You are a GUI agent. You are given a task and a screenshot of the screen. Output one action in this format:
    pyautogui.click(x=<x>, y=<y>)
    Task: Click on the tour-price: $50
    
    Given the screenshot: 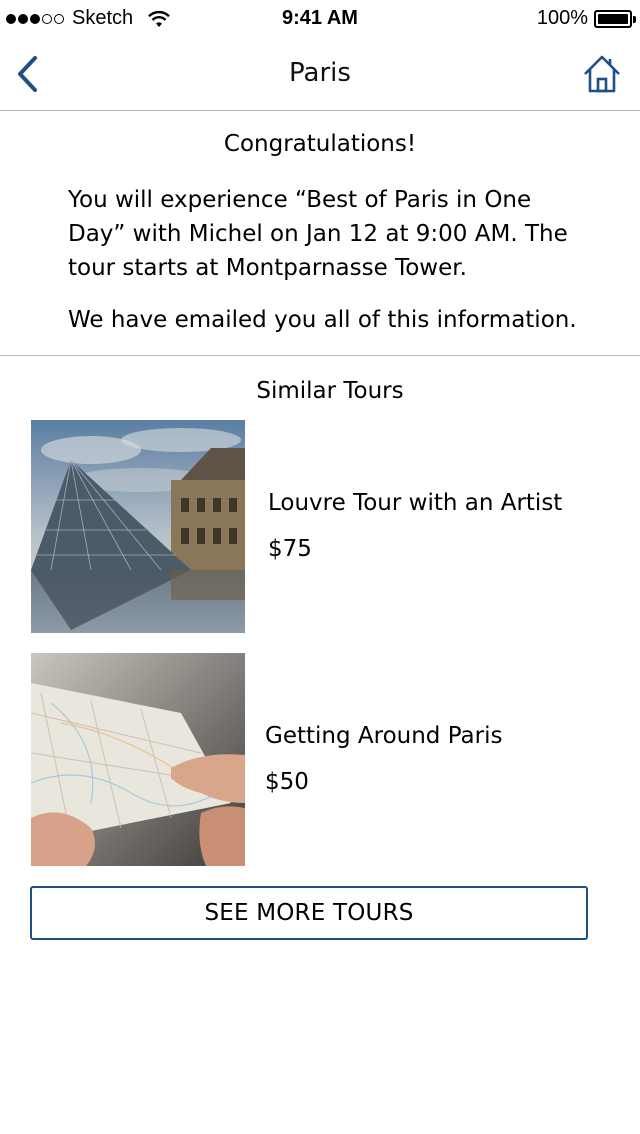 What is the action you would take?
    pyautogui.click(x=287, y=782)
    